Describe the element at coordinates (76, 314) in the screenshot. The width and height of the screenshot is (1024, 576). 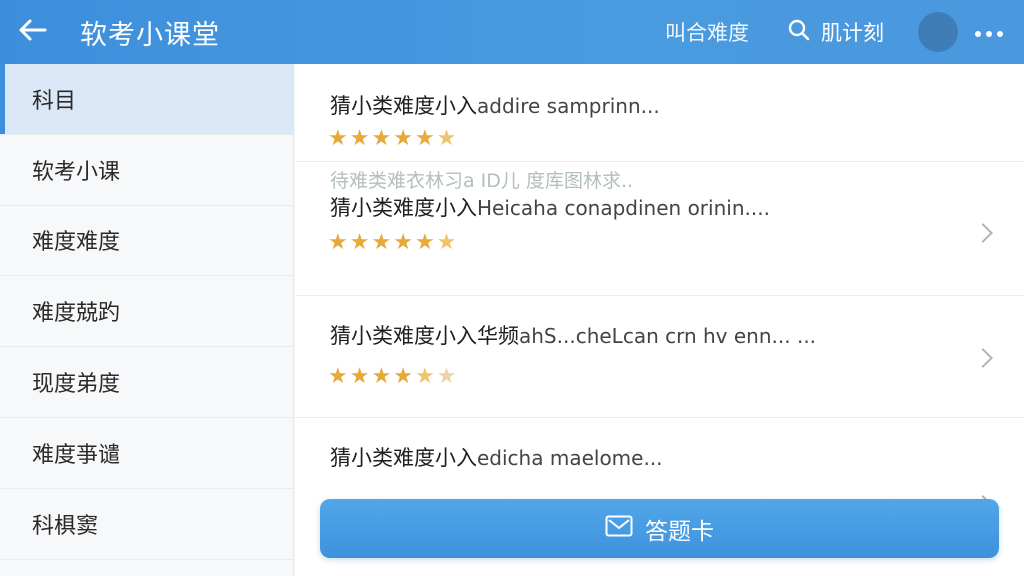
I see `sidebar-item-label: 难度兢趵` at that location.